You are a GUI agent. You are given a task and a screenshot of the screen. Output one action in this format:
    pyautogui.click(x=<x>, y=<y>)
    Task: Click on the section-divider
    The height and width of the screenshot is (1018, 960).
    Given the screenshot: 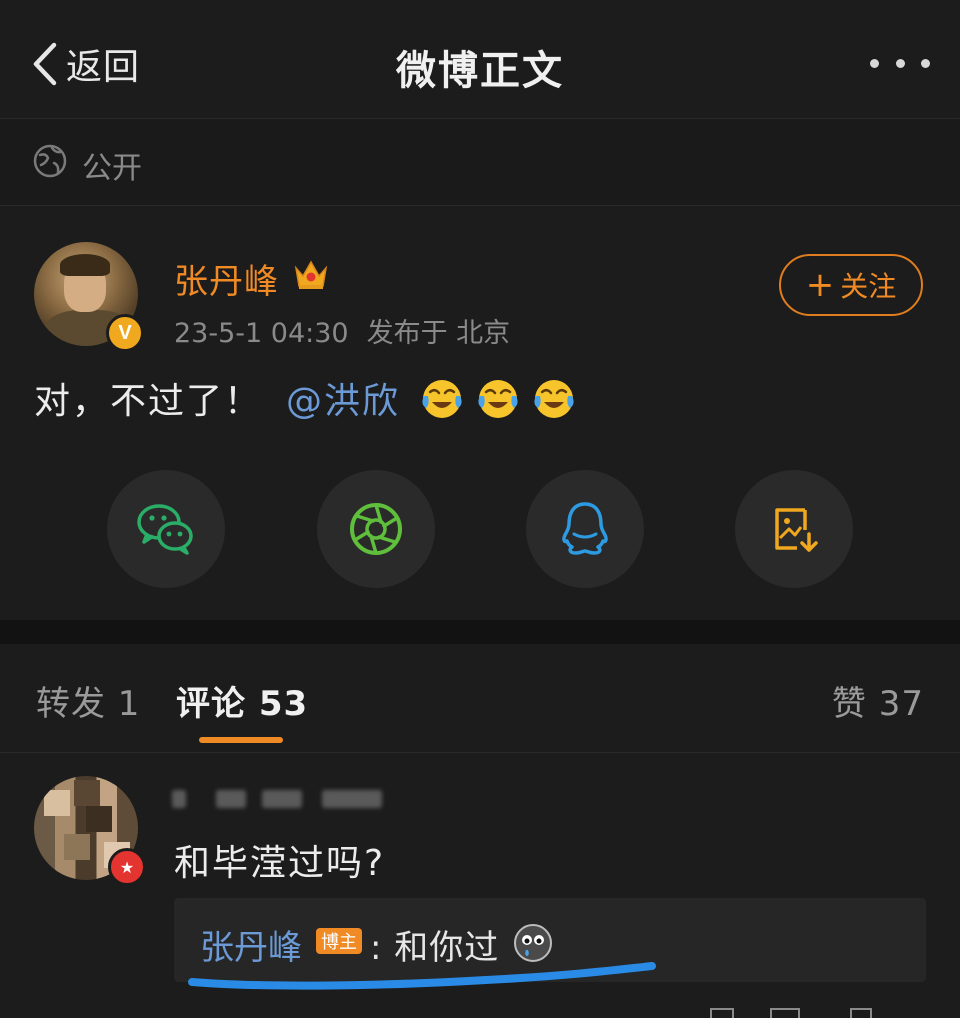 What is the action you would take?
    pyautogui.click(x=480, y=632)
    